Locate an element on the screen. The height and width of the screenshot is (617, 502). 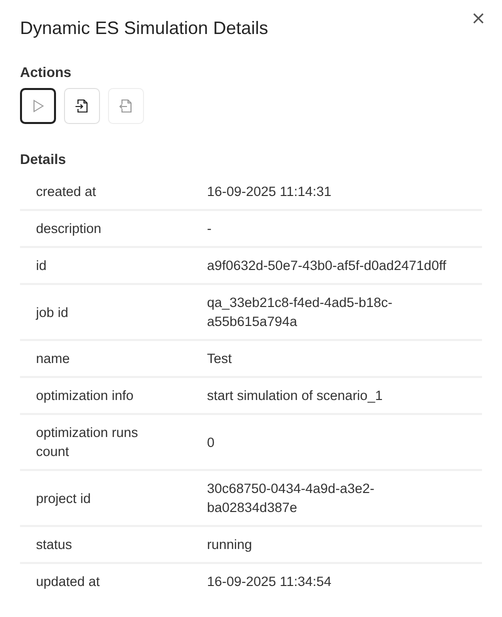
field-value: start simulation of scenario_1 is located at coordinates (295, 396).